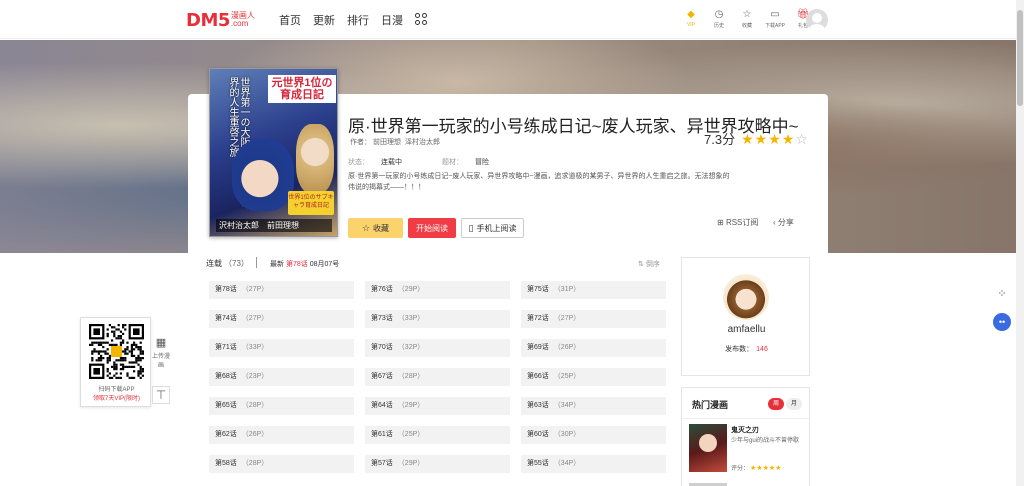 Image resolution: width=1024 pixels, height=486 pixels. Describe the element at coordinates (324, 20) in the screenshot. I see `nav-update: 更新` at that location.